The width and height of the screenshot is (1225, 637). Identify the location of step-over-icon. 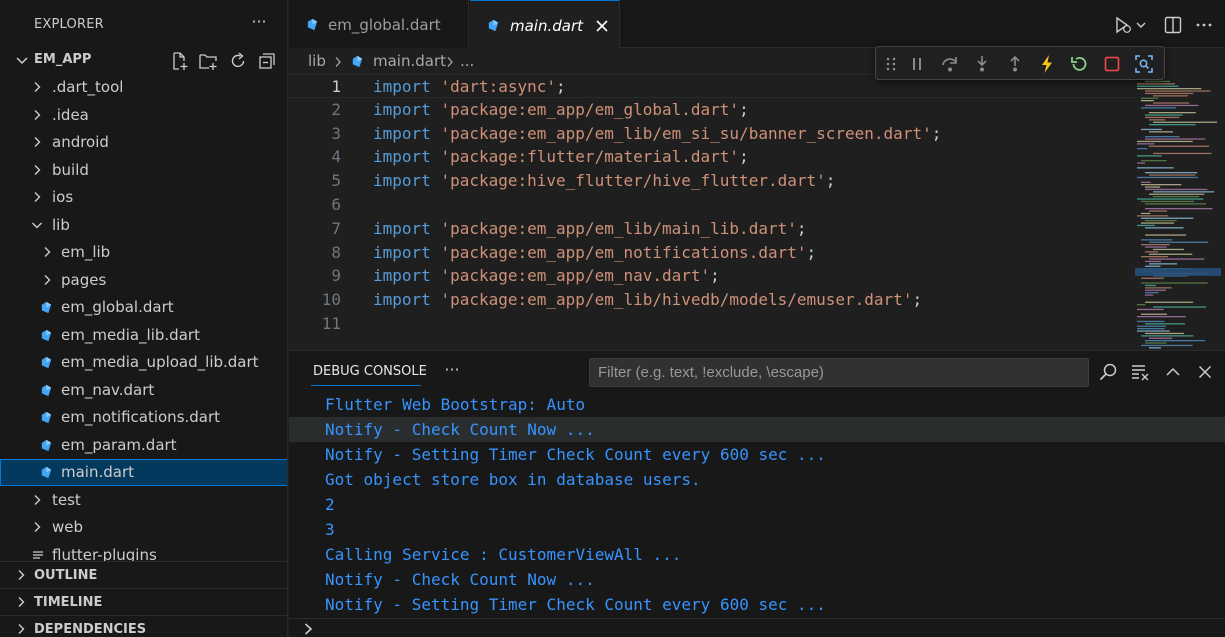
(949, 64).